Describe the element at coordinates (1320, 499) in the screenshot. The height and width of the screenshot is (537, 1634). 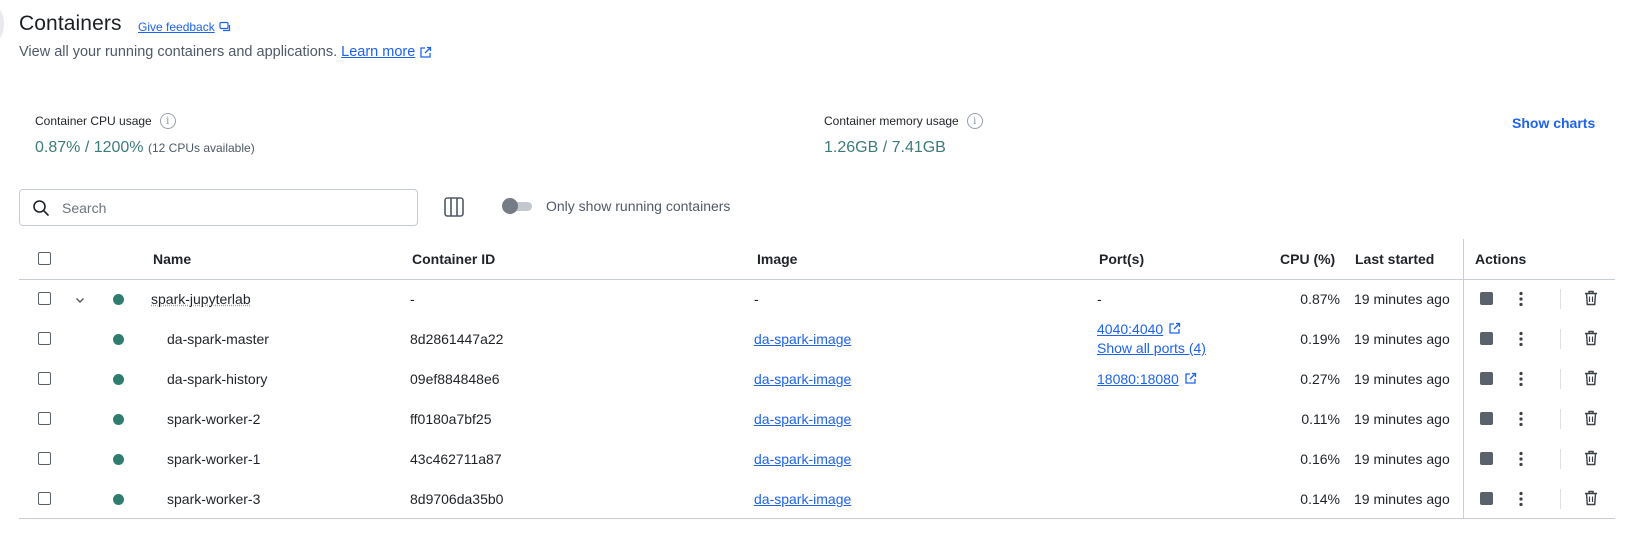
I see `cpu-percent: 0.14%` at that location.